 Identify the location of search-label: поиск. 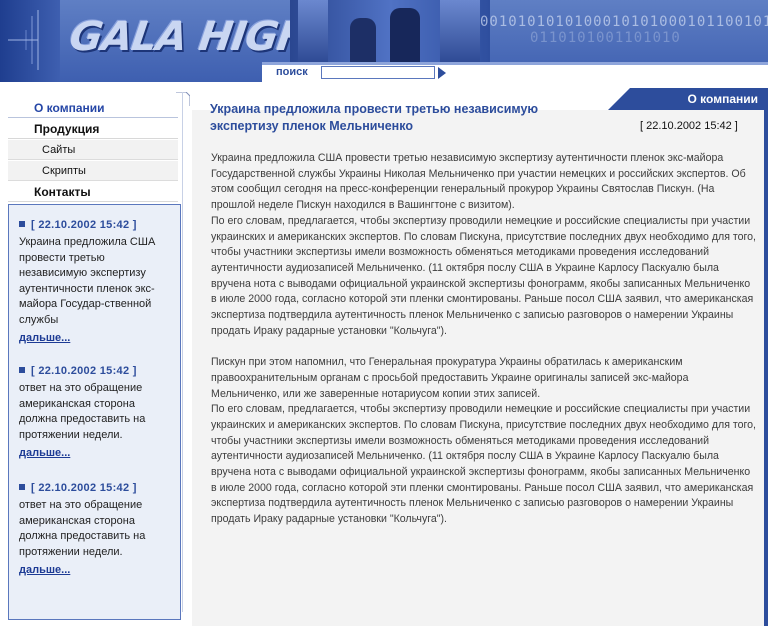
(292, 72).